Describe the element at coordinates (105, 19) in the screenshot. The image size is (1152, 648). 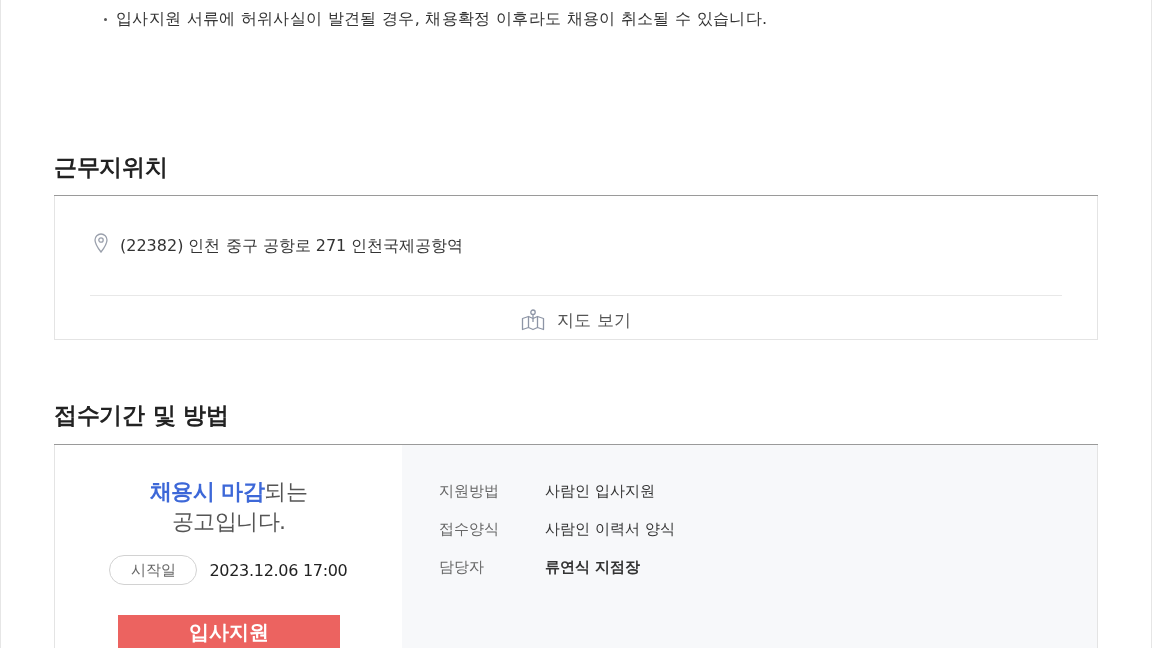
I see `bullet-icon` at that location.